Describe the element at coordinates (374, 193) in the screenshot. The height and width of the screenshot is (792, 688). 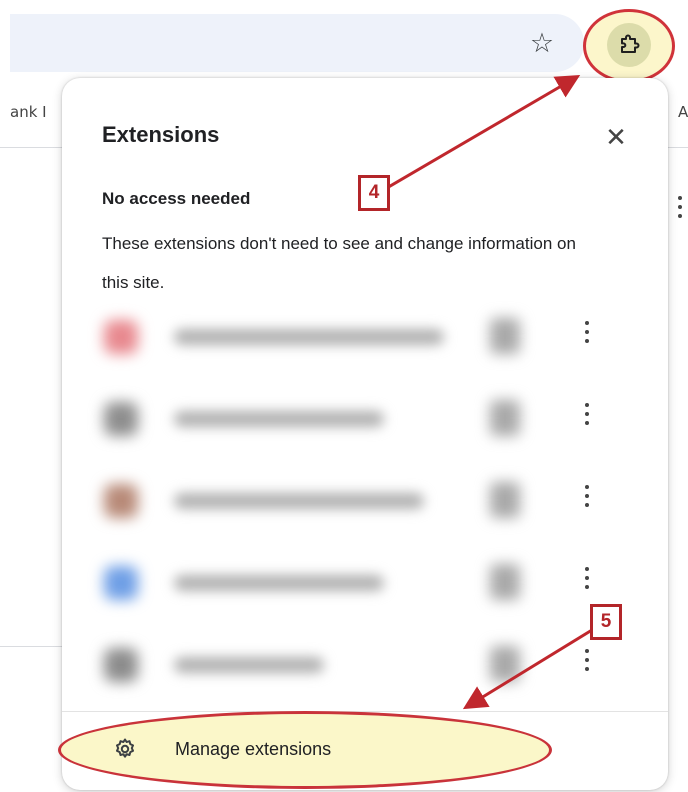
I see `step-badge-4: 4` at that location.